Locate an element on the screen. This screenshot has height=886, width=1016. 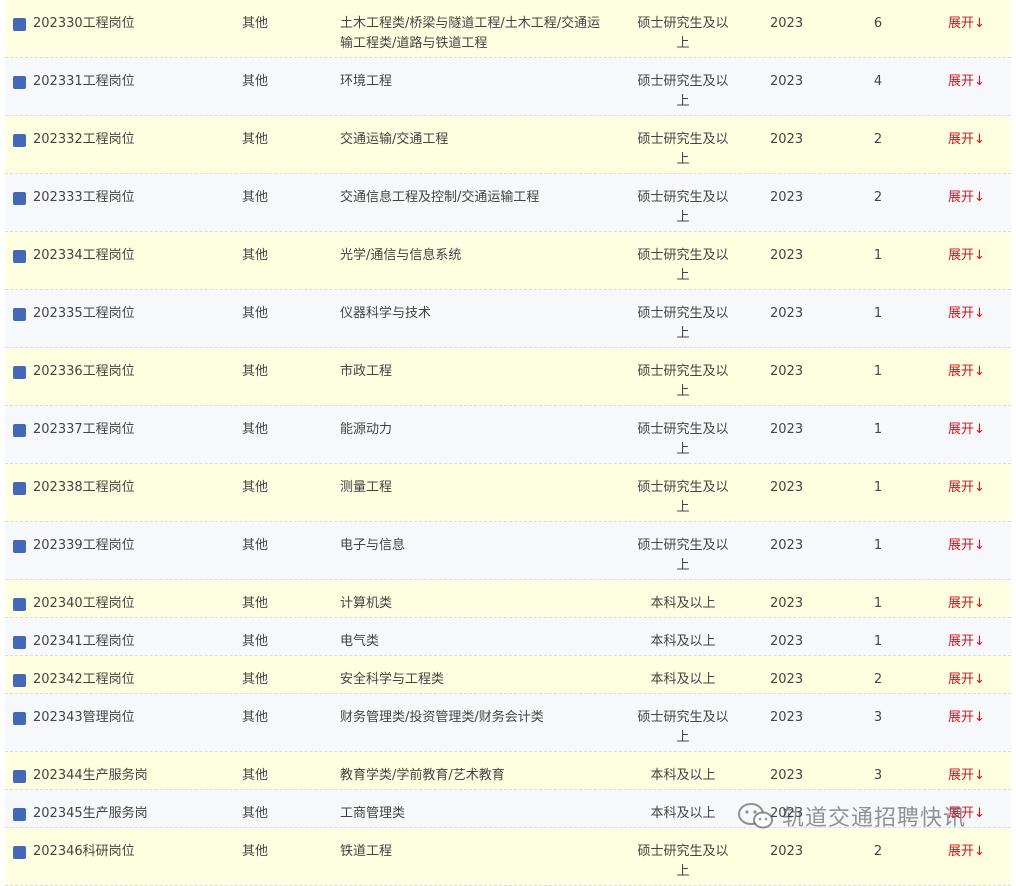
position-name-text: 202339工程岗位 is located at coordinates (84, 545).